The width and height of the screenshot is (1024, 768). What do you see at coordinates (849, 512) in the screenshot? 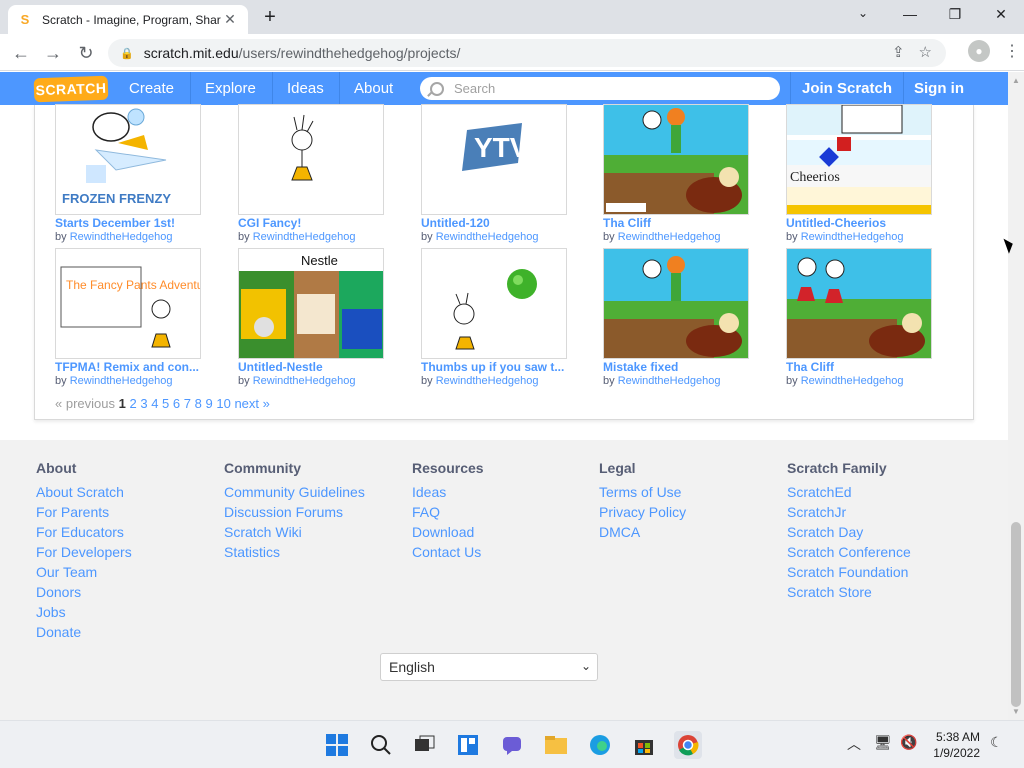
I see `footer-link: ScratchJr` at bounding box center [849, 512].